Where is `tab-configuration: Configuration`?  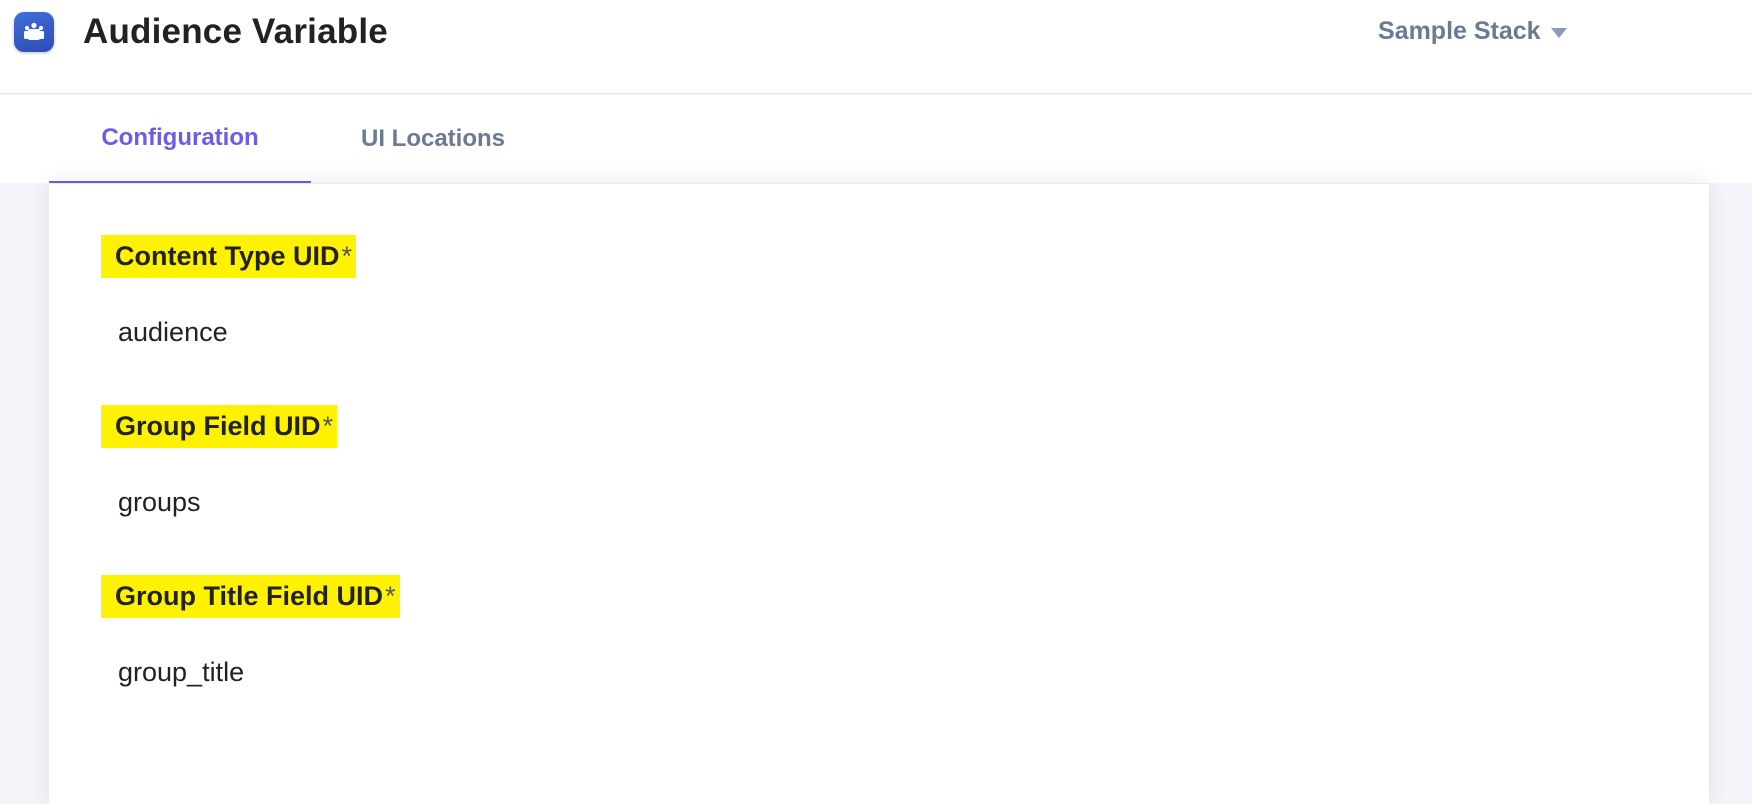 tab-configuration: Configuration is located at coordinates (180, 139).